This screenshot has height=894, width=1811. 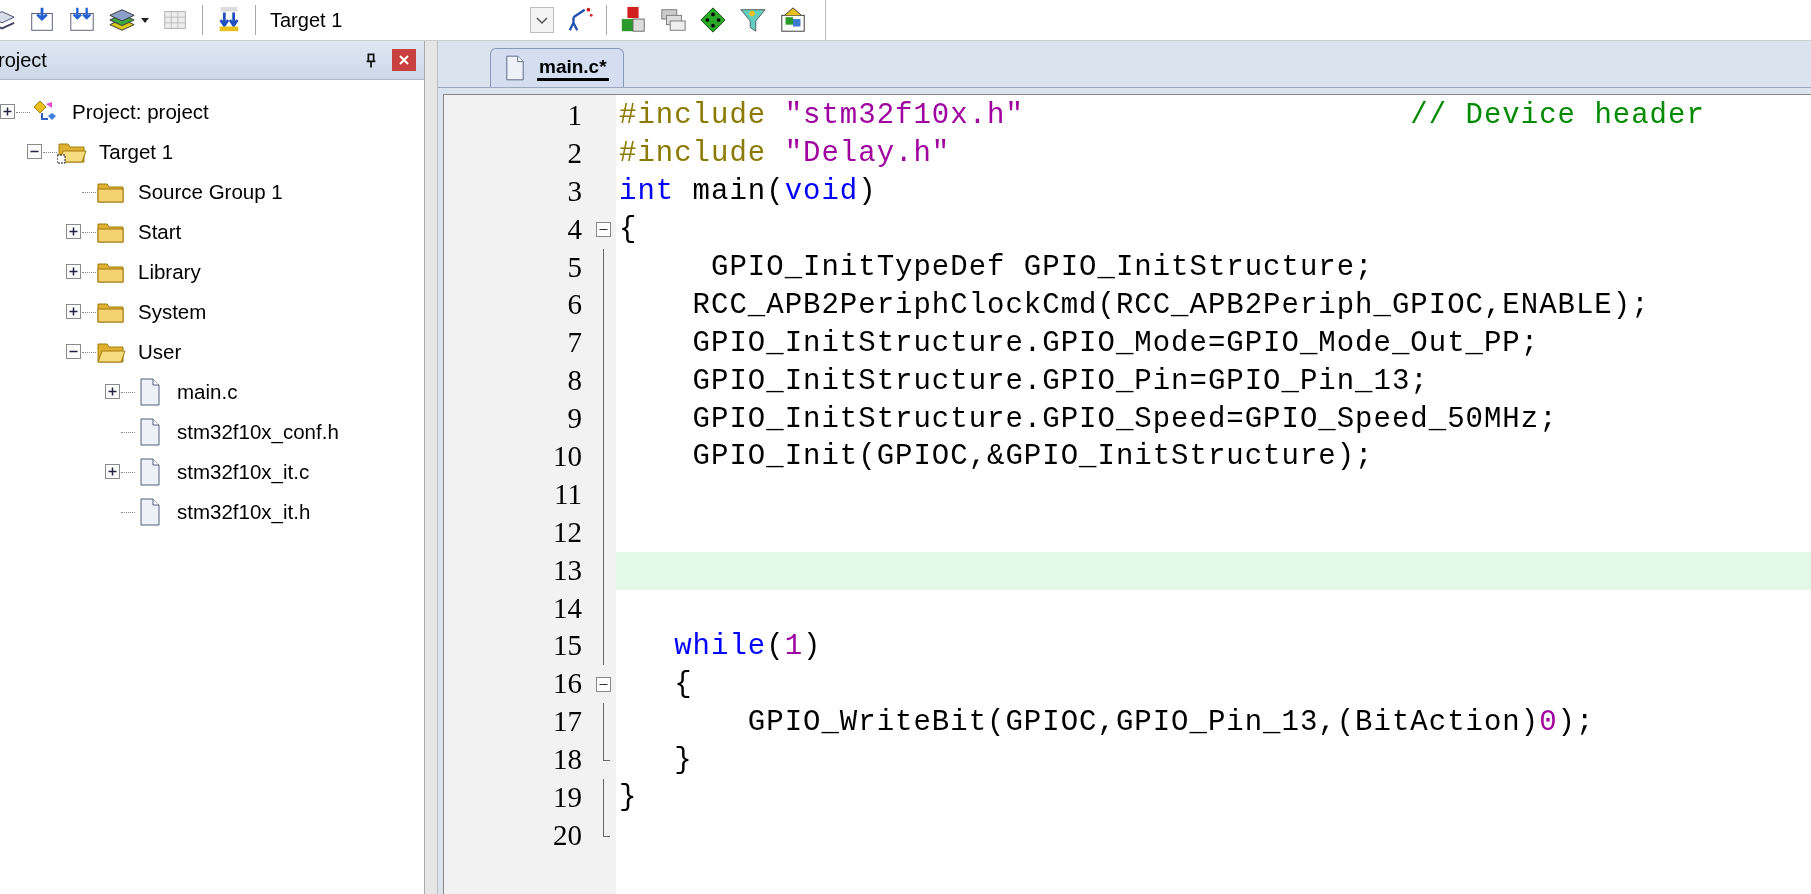 I want to click on download-all-icon, so click(x=82, y=20).